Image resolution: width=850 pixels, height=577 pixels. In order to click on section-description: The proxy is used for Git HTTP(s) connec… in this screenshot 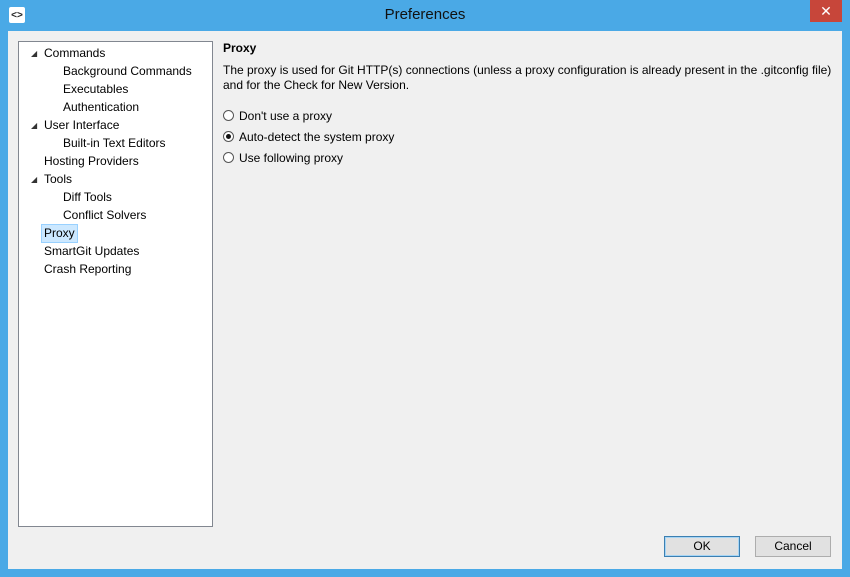, I will do `click(527, 77)`.